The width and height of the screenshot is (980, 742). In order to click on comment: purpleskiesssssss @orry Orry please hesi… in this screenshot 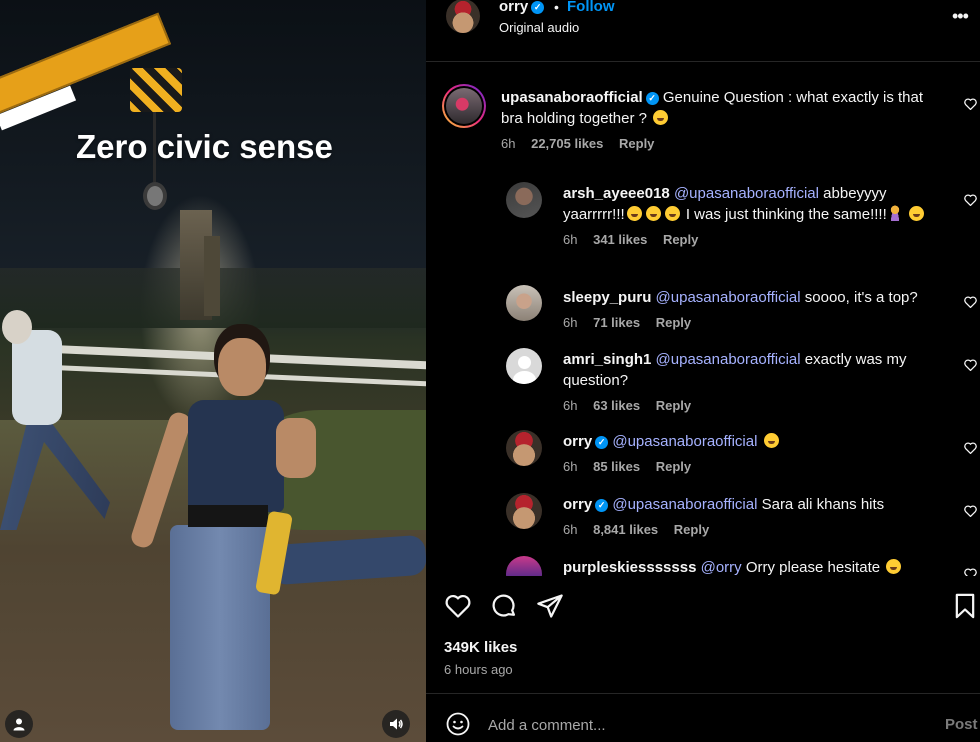, I will do `click(758, 566)`.